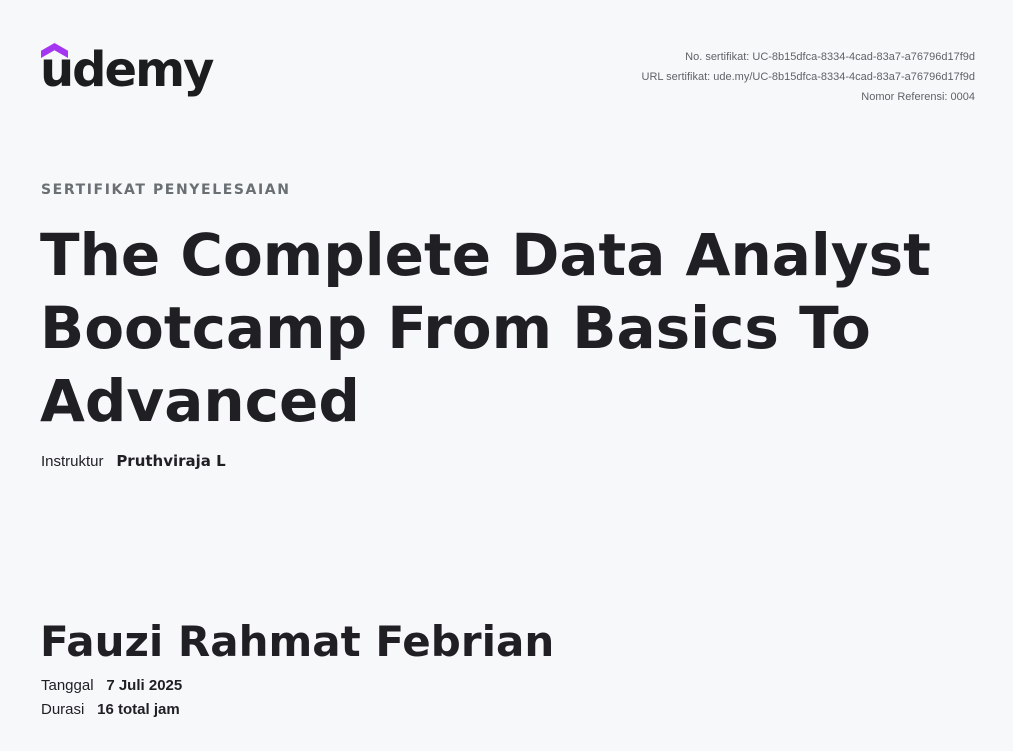 The height and width of the screenshot is (751, 1013). I want to click on instructor-name: Pruthviraja L, so click(171, 461).